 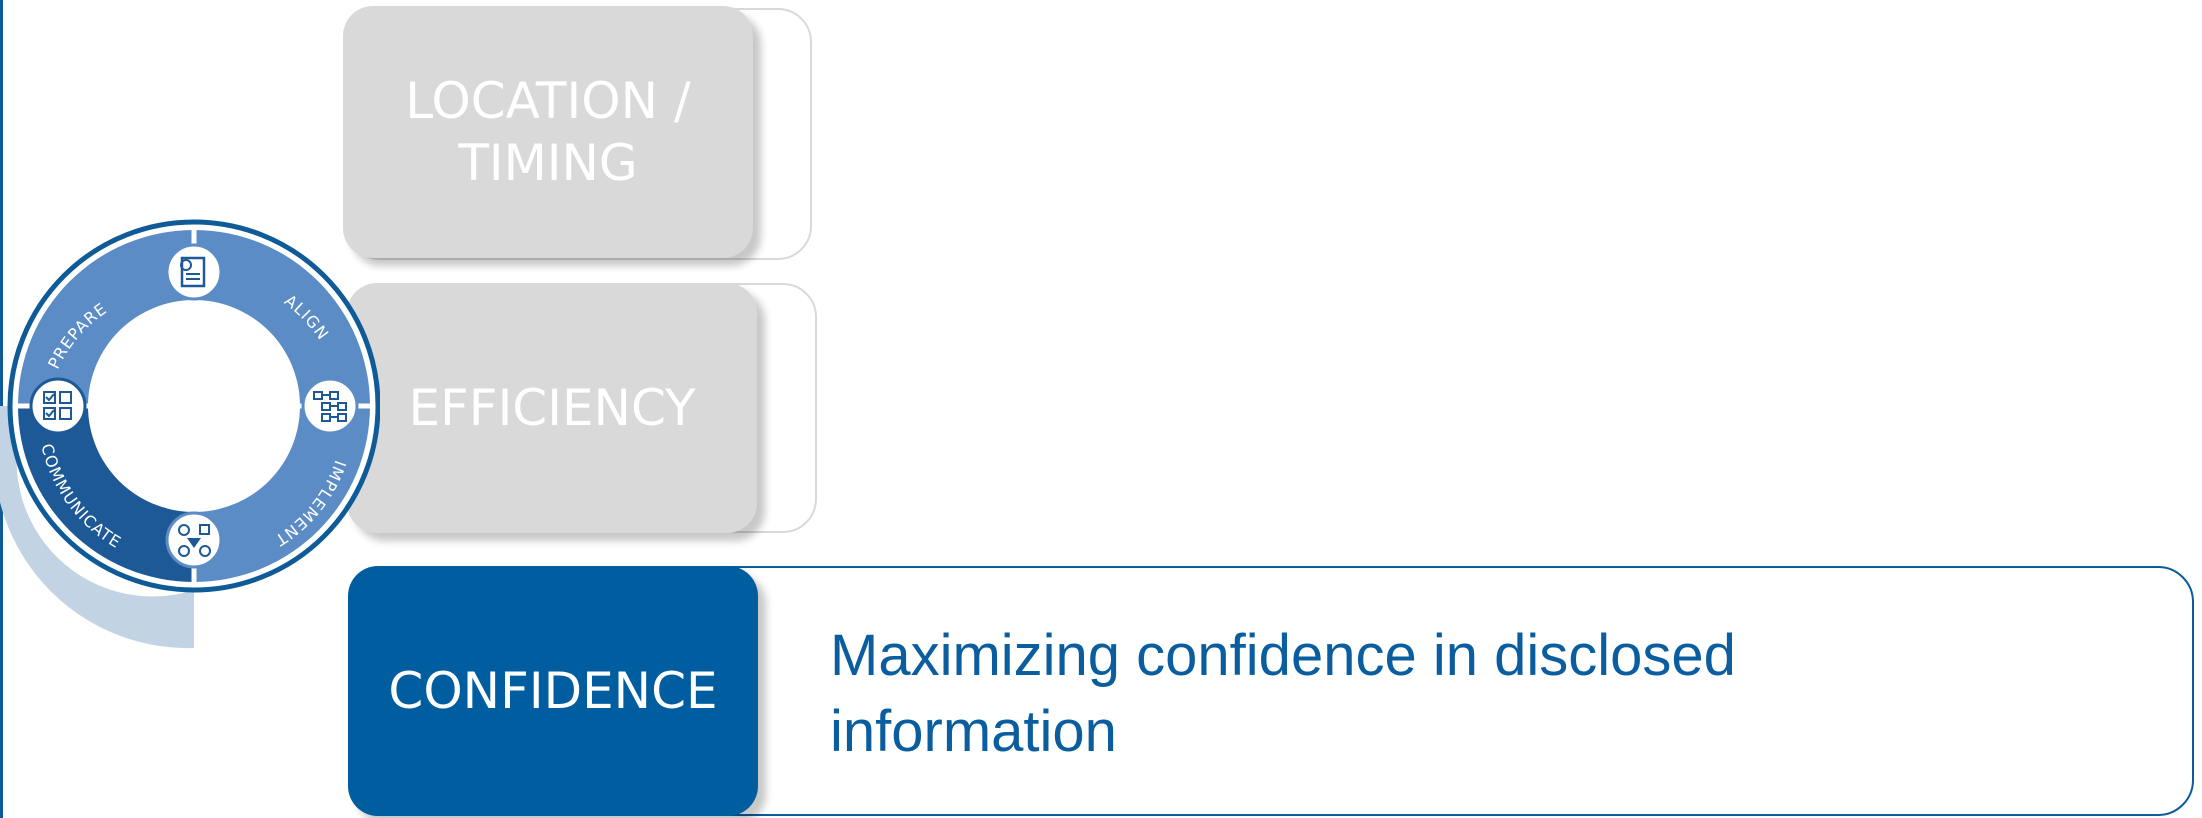 I want to click on confidence-label: CONFIDENCE, so click(x=553, y=691).